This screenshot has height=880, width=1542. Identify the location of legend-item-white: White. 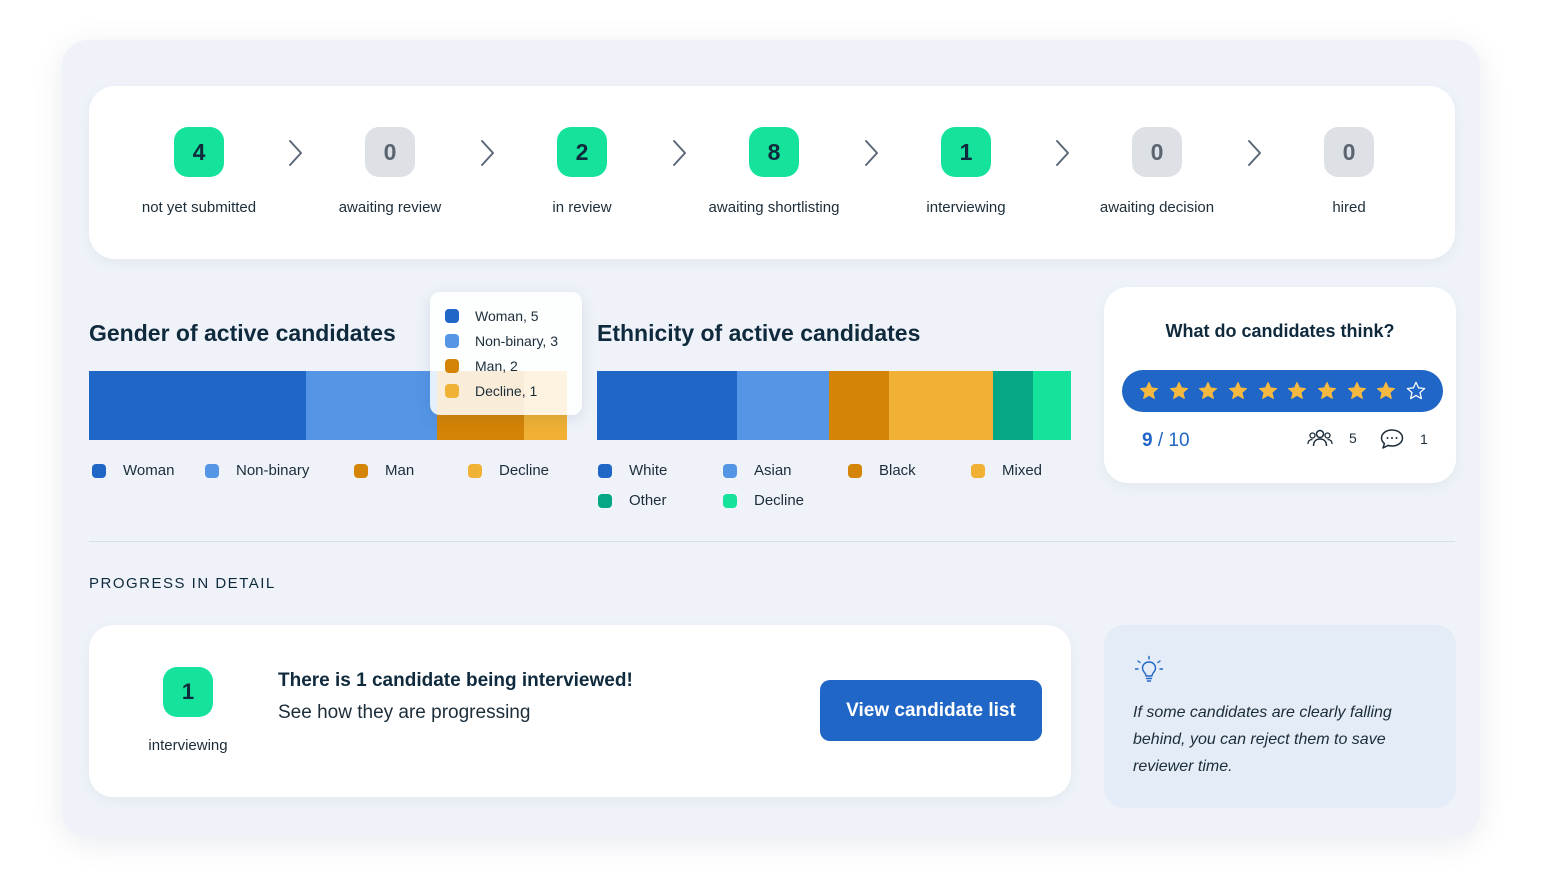
(632, 470).